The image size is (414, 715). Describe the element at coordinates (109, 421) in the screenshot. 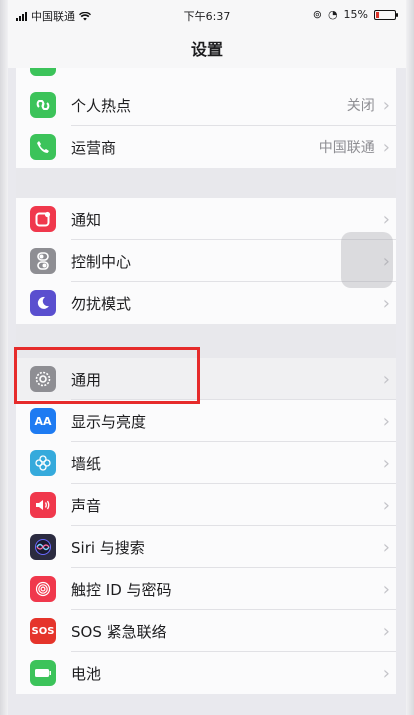

I see `row-label: 显示与亮度` at that location.